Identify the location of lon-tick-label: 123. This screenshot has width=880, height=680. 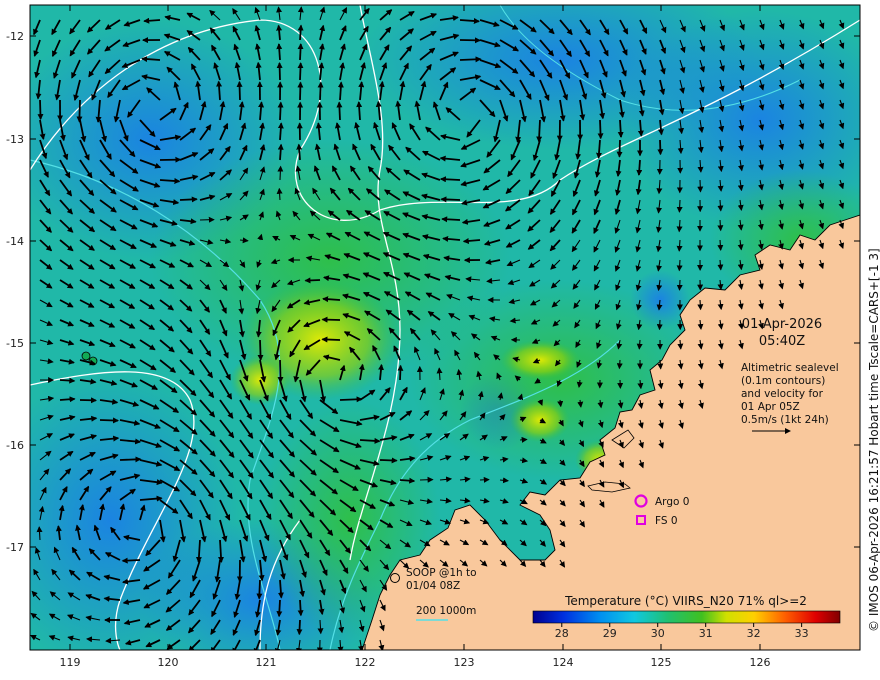
(464, 662).